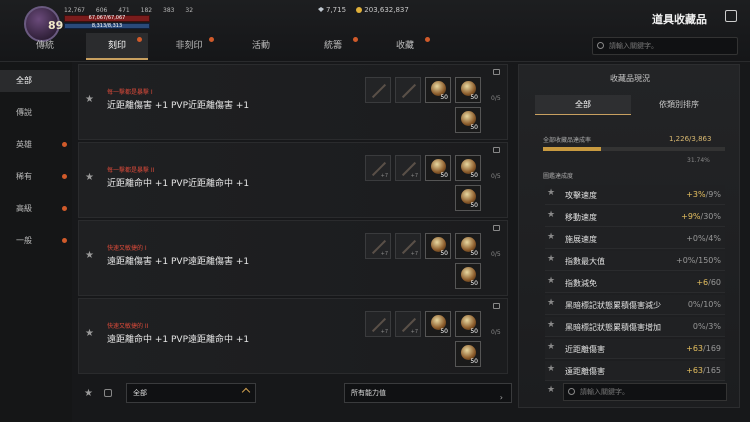 The width and height of the screenshot is (750, 422). I want to click on tab-label: 非刻印, so click(189, 46).